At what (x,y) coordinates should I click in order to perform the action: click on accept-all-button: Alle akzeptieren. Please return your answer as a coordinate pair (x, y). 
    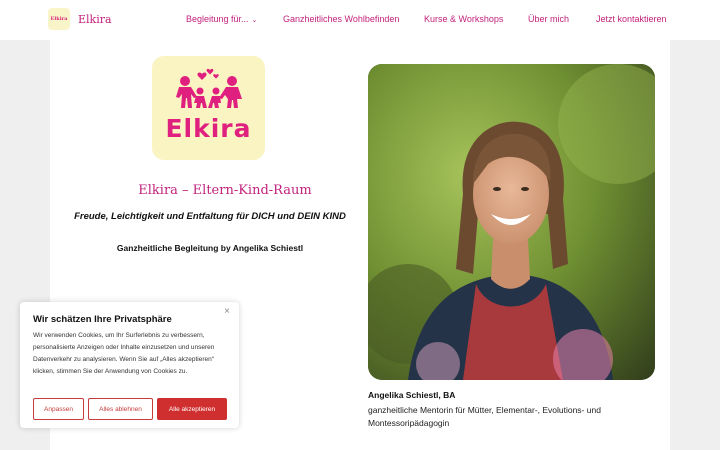
    Looking at the image, I should click on (192, 409).